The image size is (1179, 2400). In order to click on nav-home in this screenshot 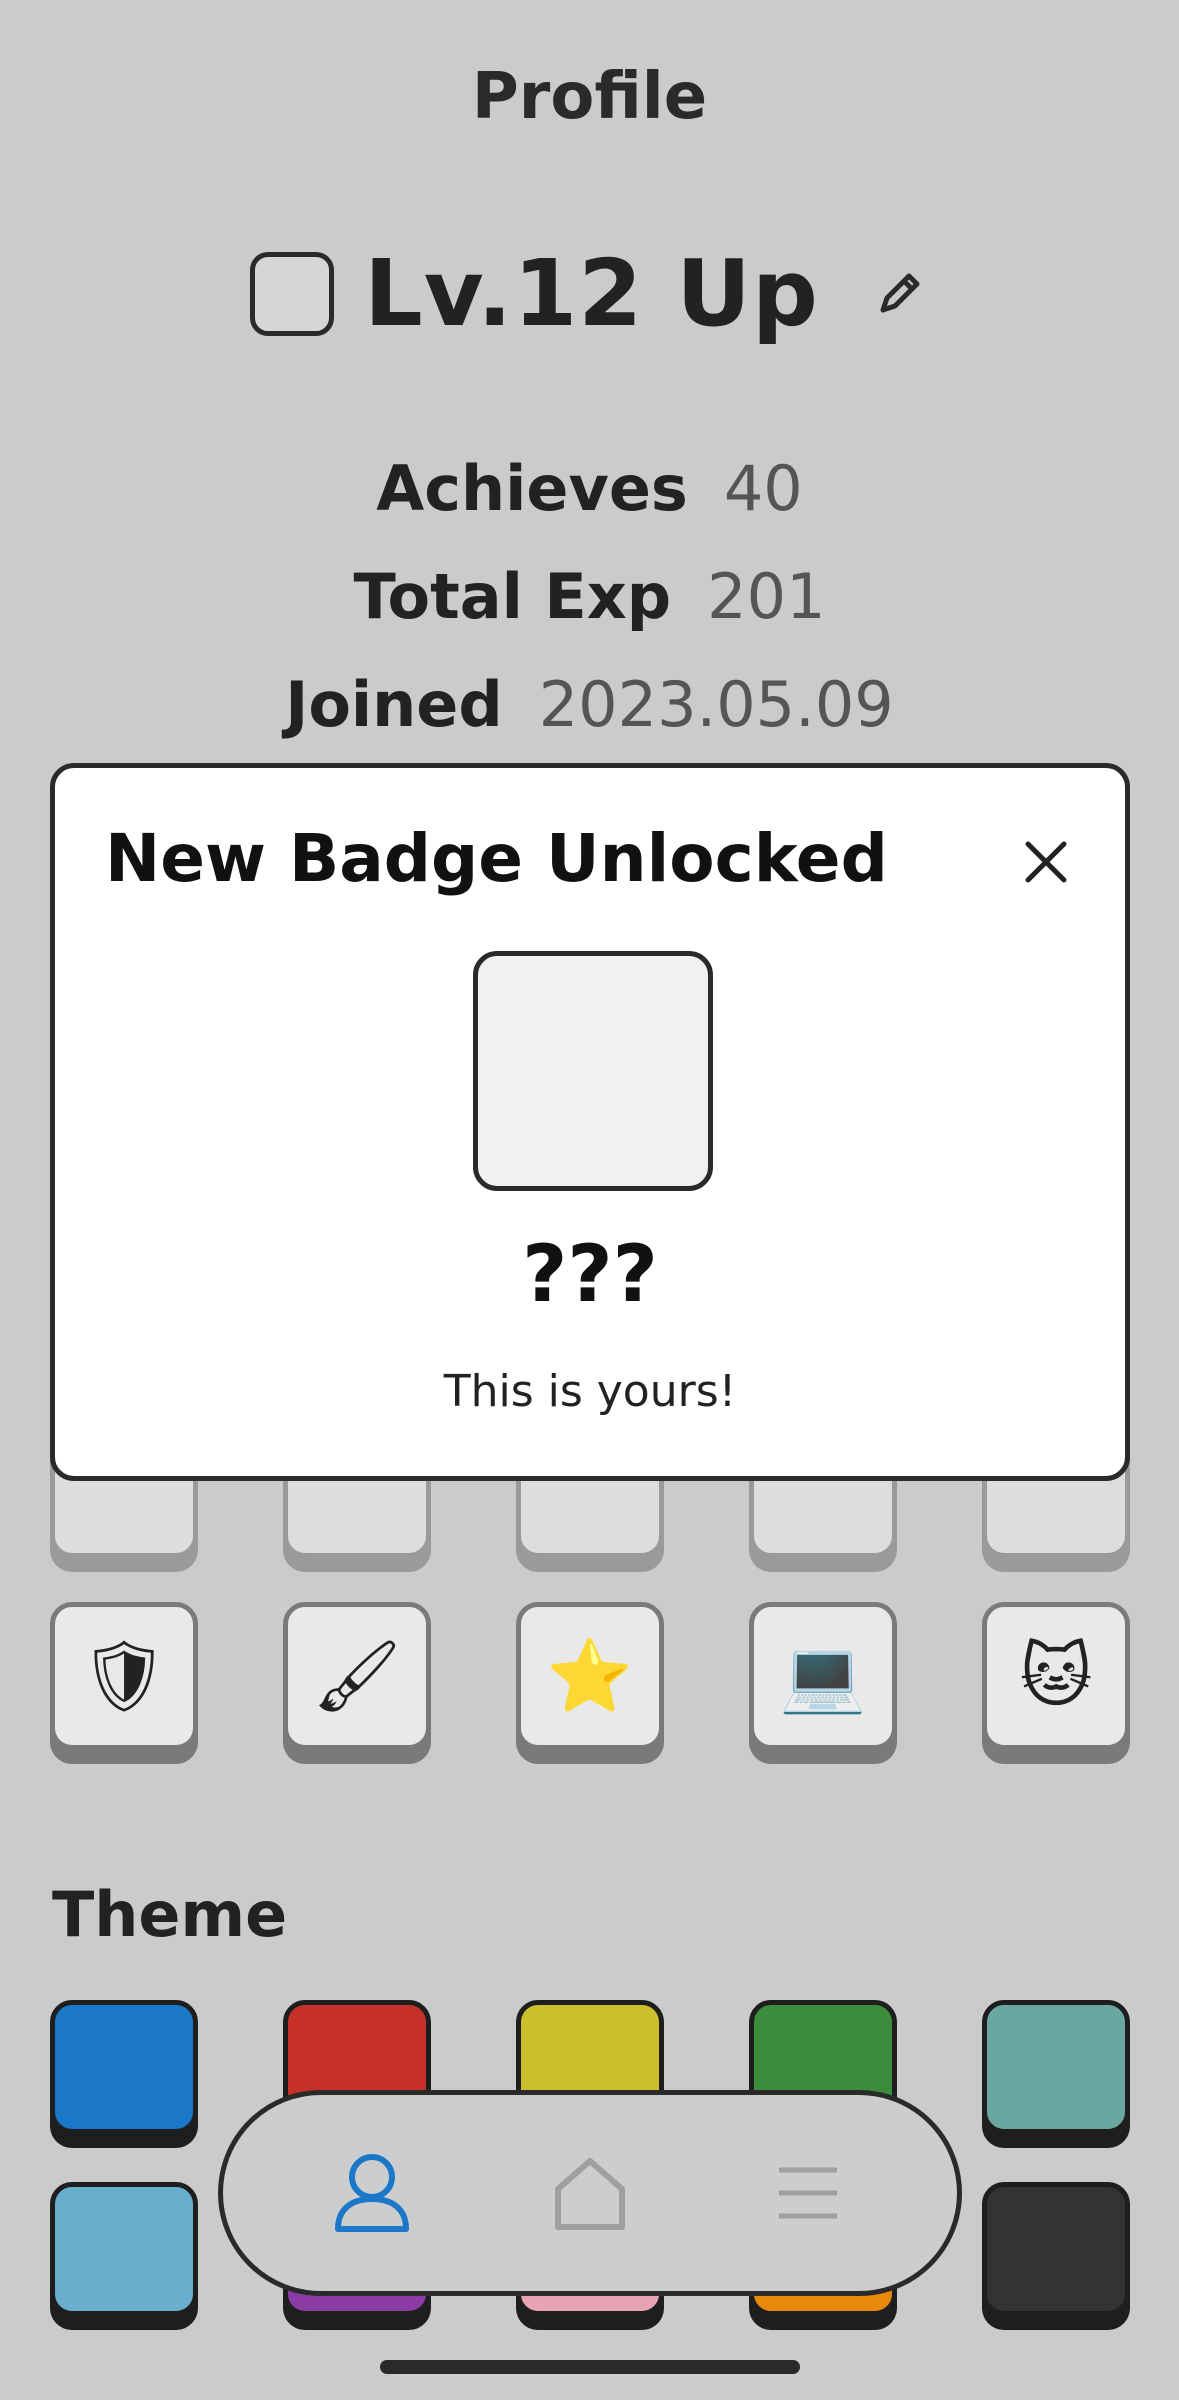, I will do `click(590, 2193)`.